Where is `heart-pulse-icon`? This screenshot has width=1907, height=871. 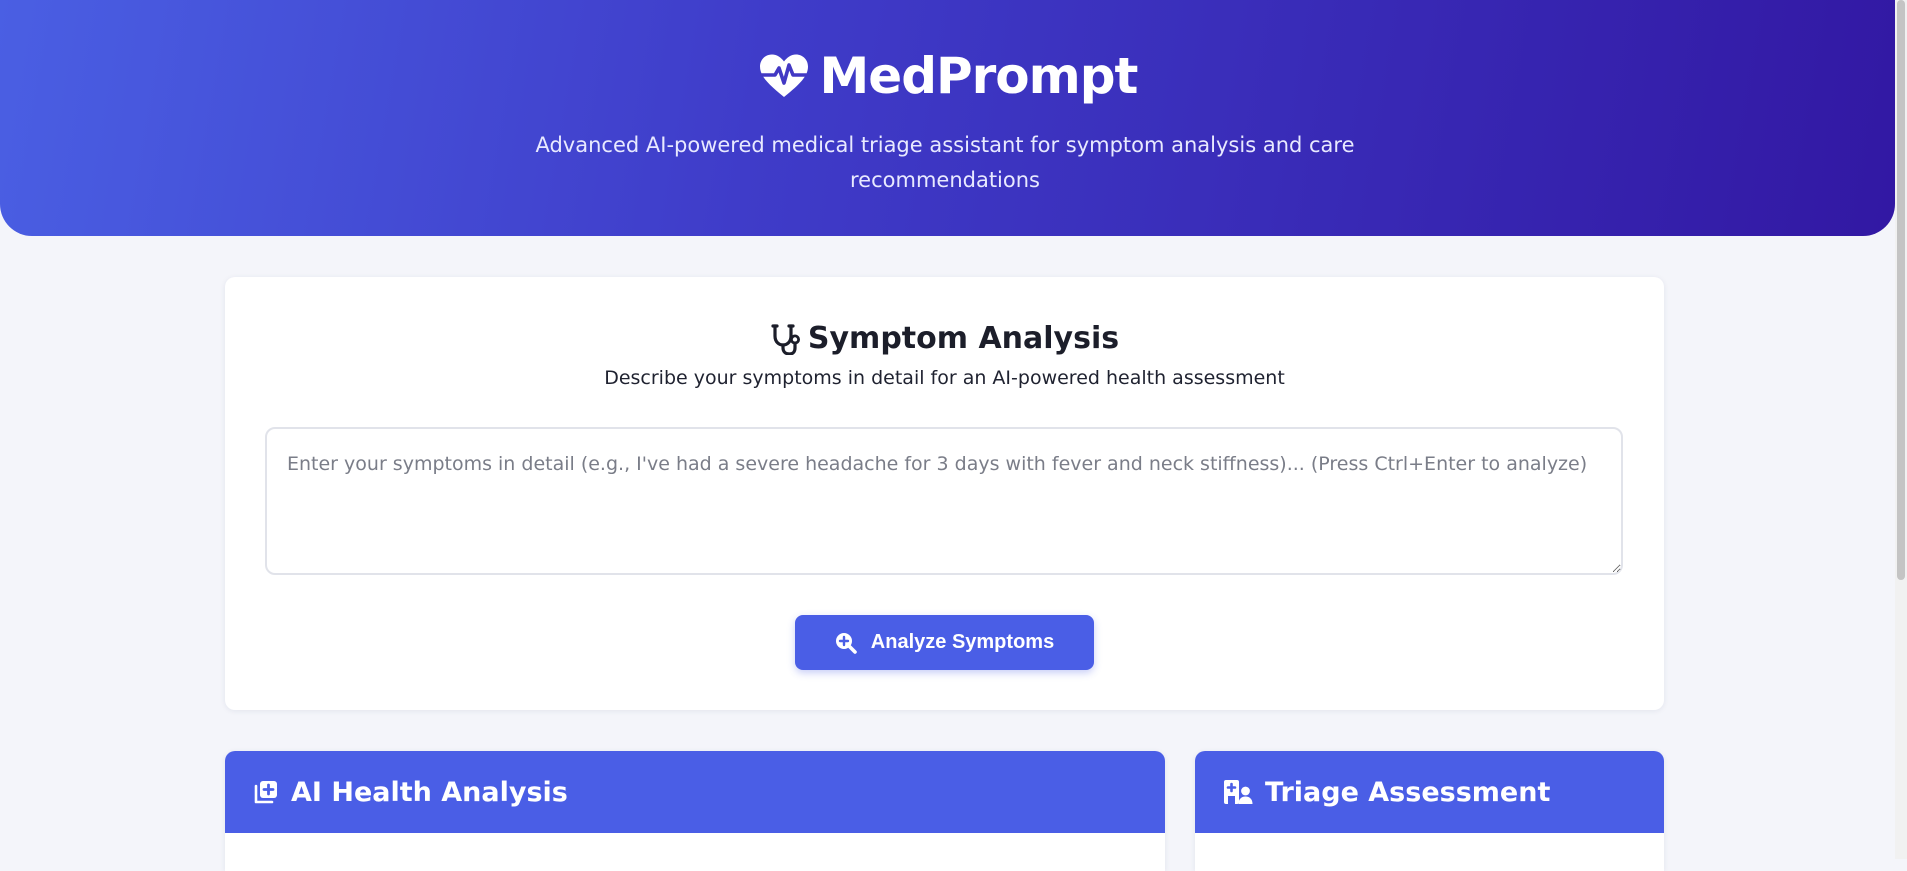
heart-pulse-icon is located at coordinates (784, 76).